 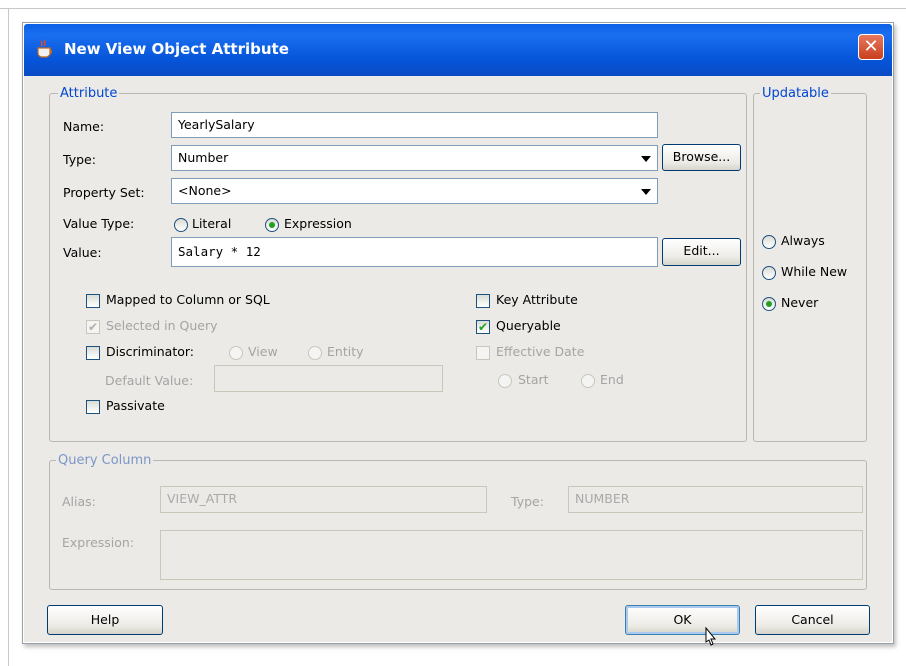 I want to click on type-combo: Number, so click(x=414, y=158).